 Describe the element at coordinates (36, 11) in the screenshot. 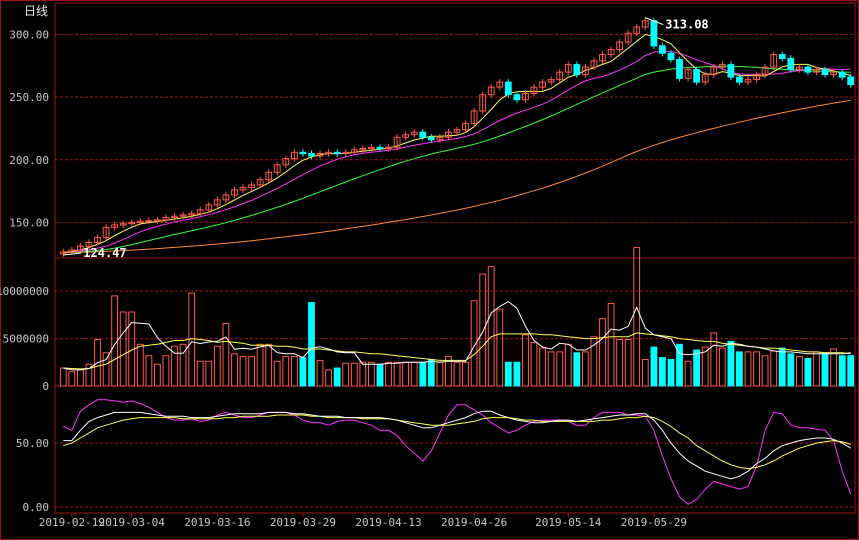

I see `chart-title: 日线` at that location.